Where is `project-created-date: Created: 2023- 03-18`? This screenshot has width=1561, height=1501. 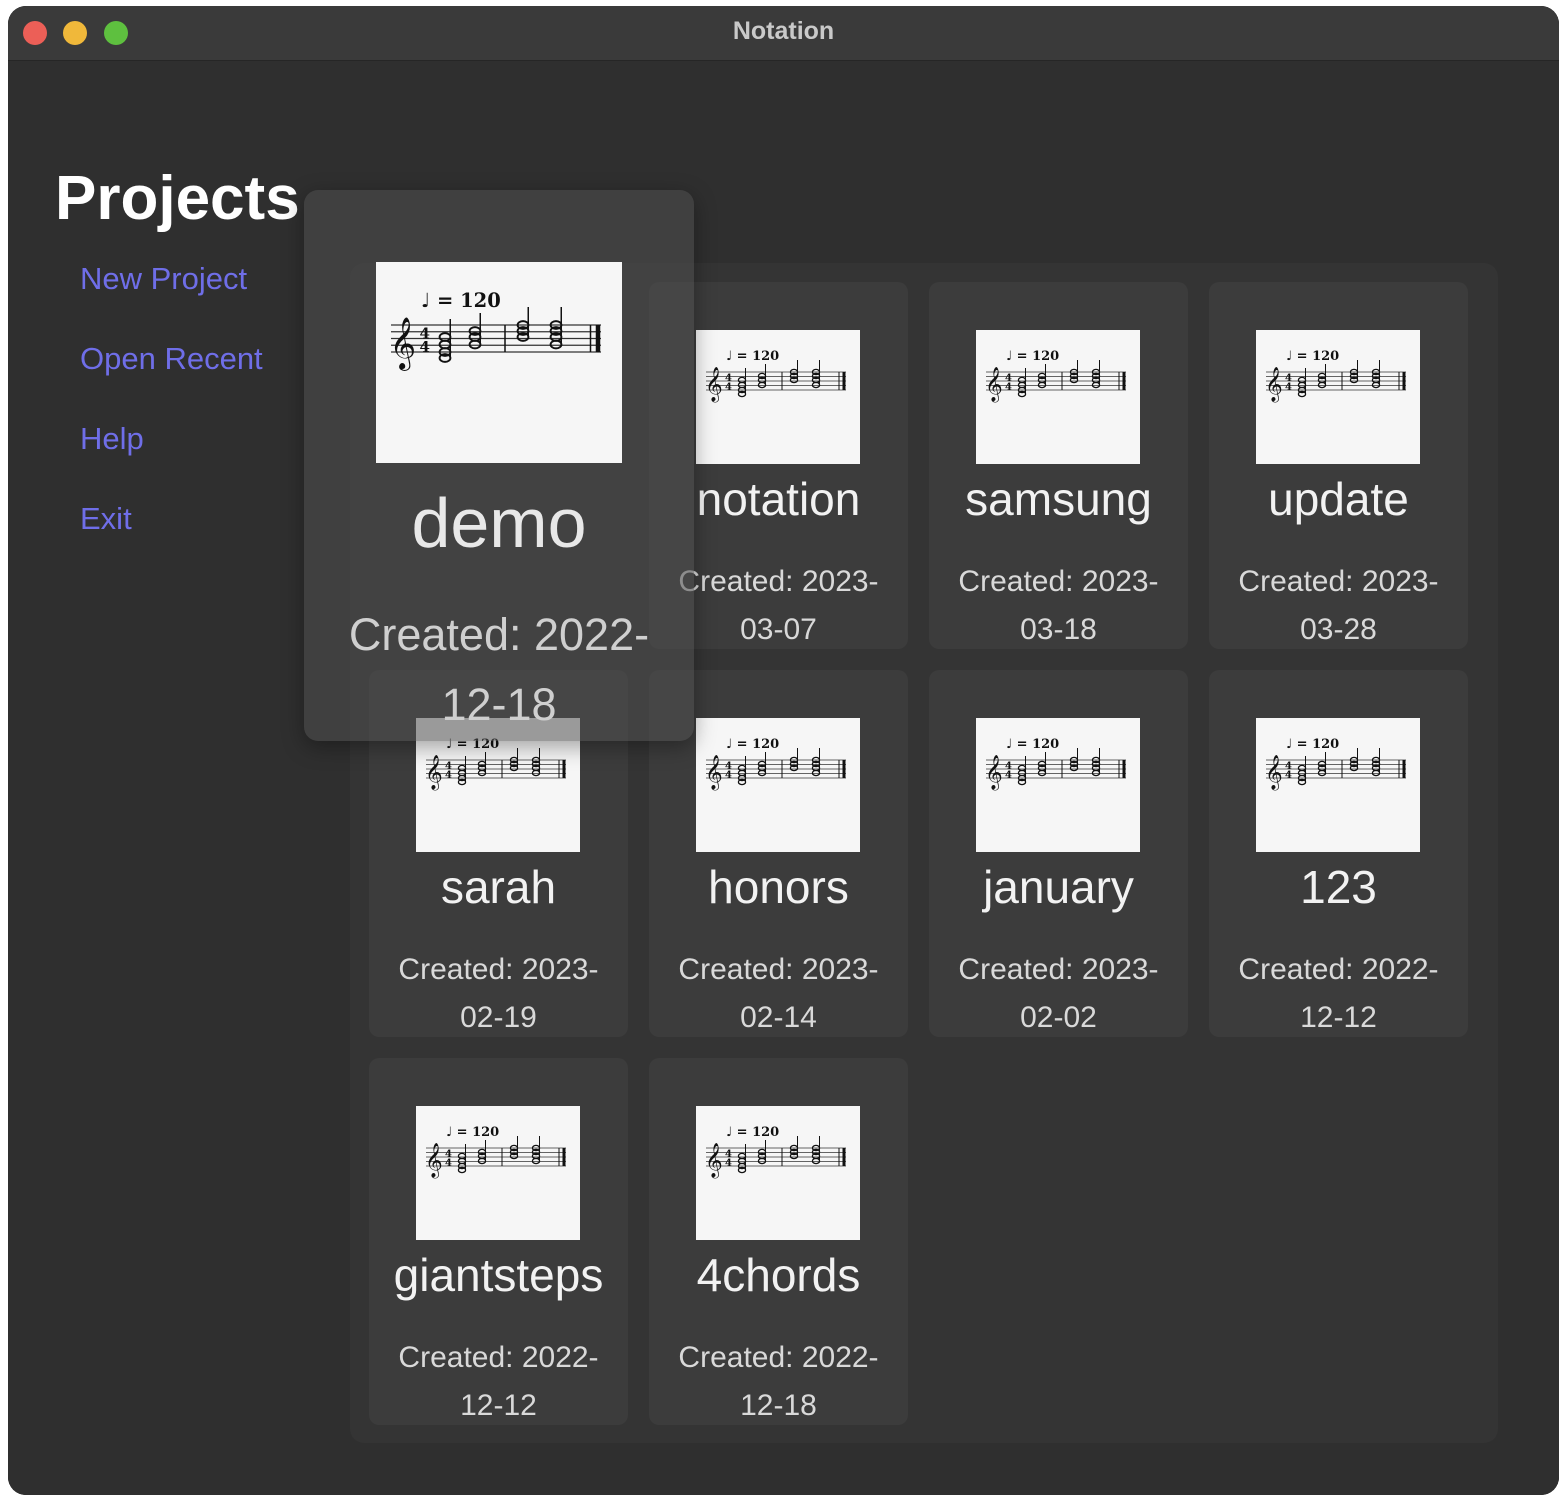
project-created-date: Created: 2023- 03-18 is located at coordinates (1058, 605).